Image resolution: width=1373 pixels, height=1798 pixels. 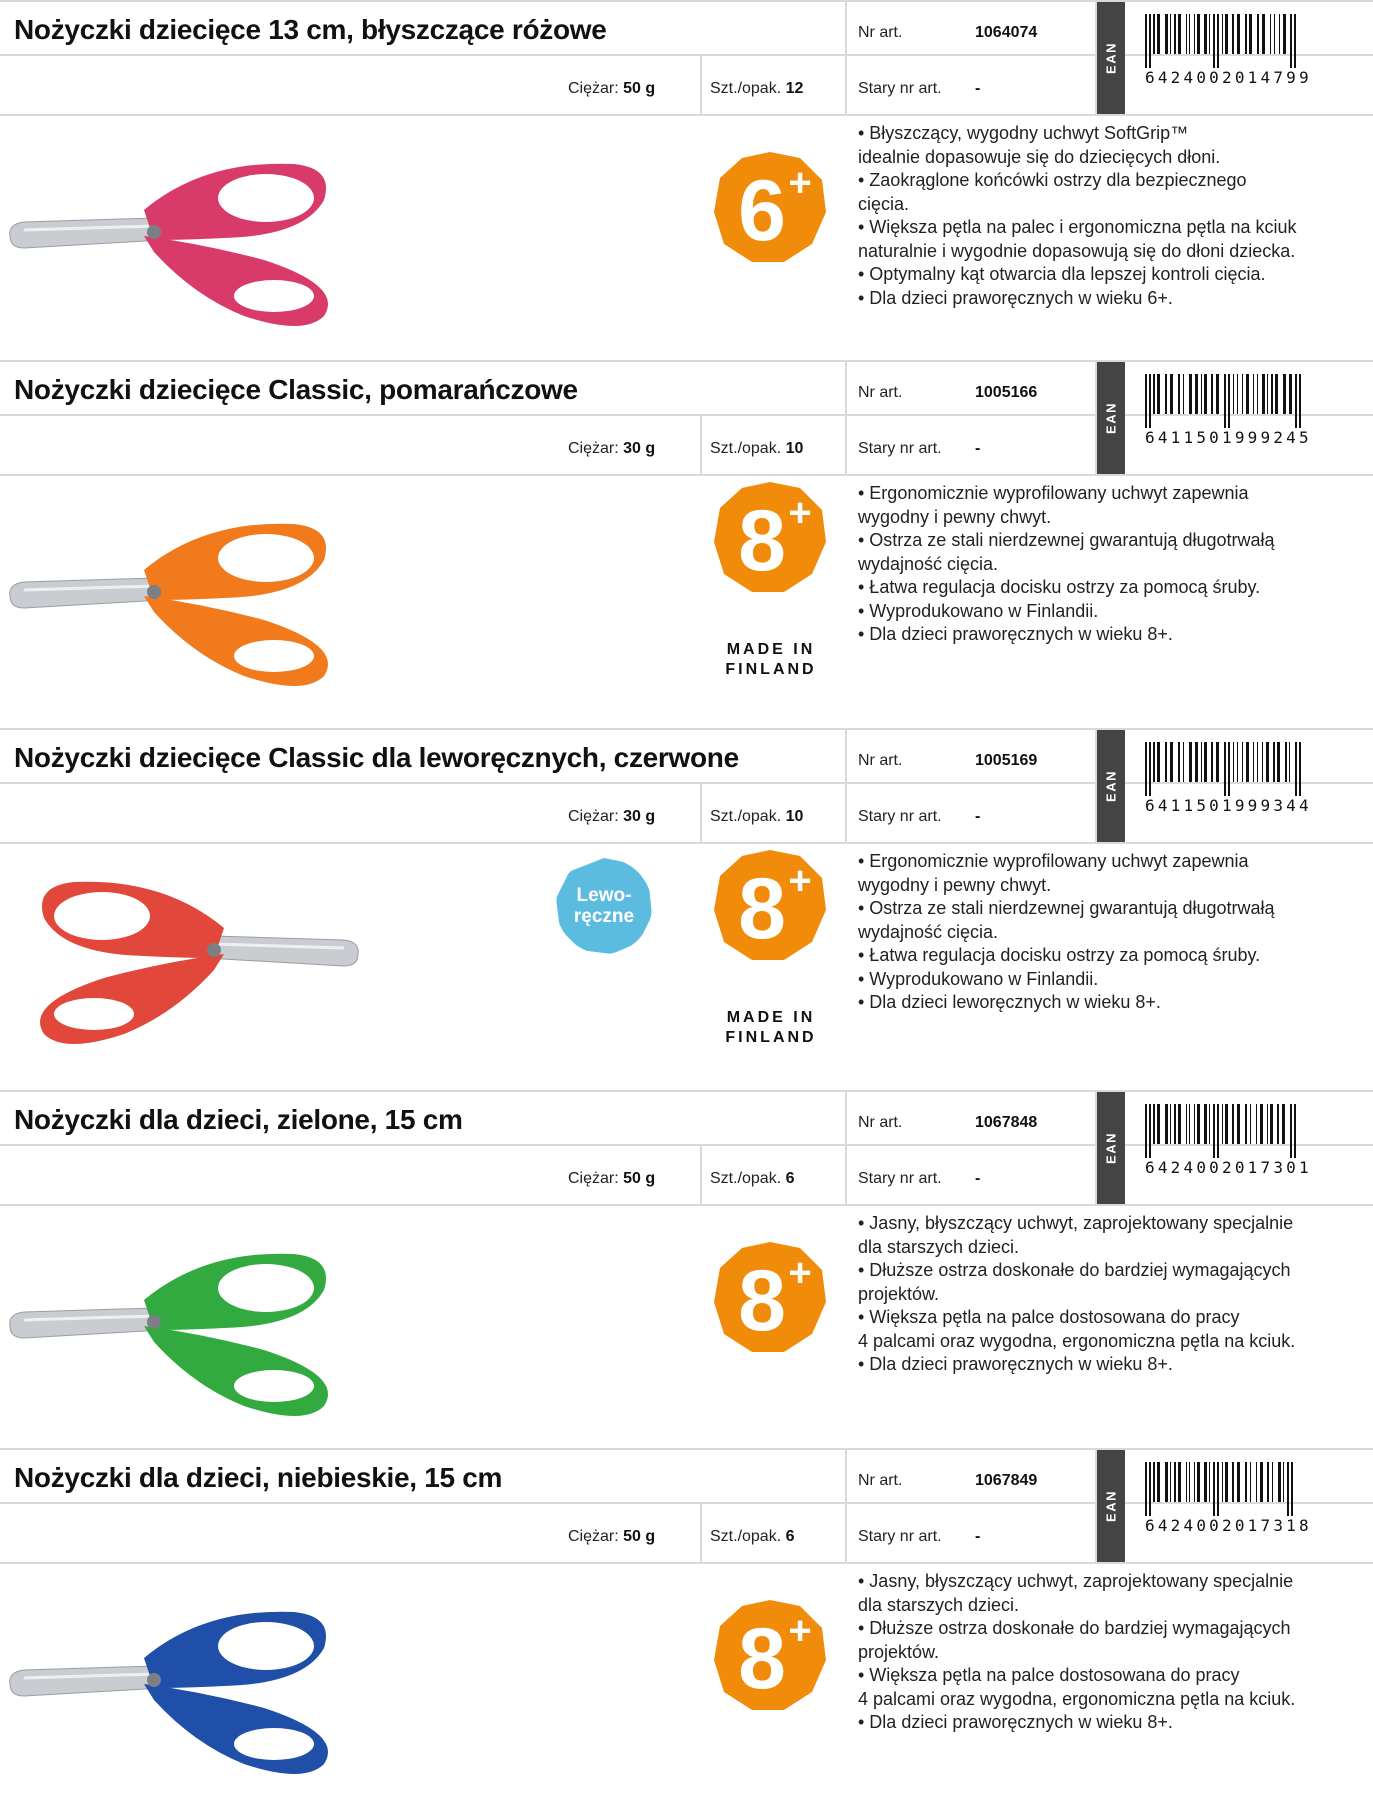 I want to click on ean-barcode: 6424002017318, so click(x=1233, y=1498).